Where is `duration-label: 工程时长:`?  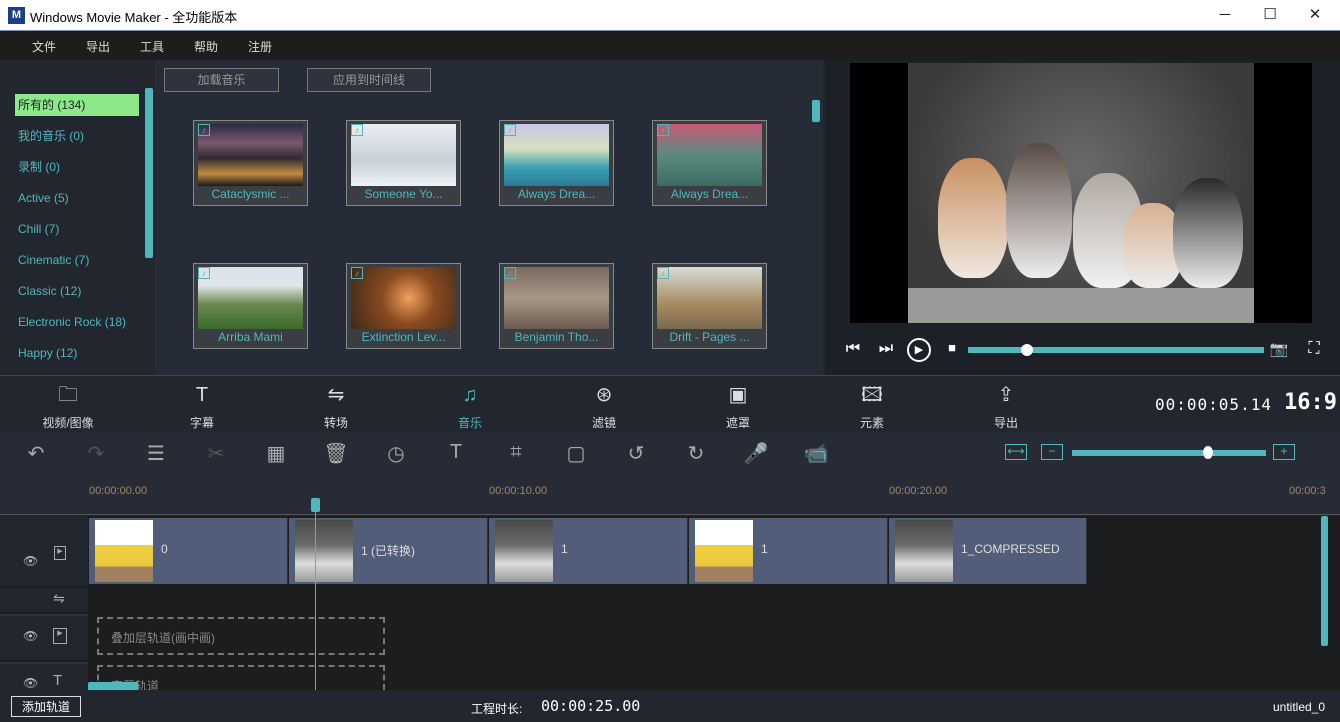 duration-label: 工程时长: is located at coordinates (497, 709).